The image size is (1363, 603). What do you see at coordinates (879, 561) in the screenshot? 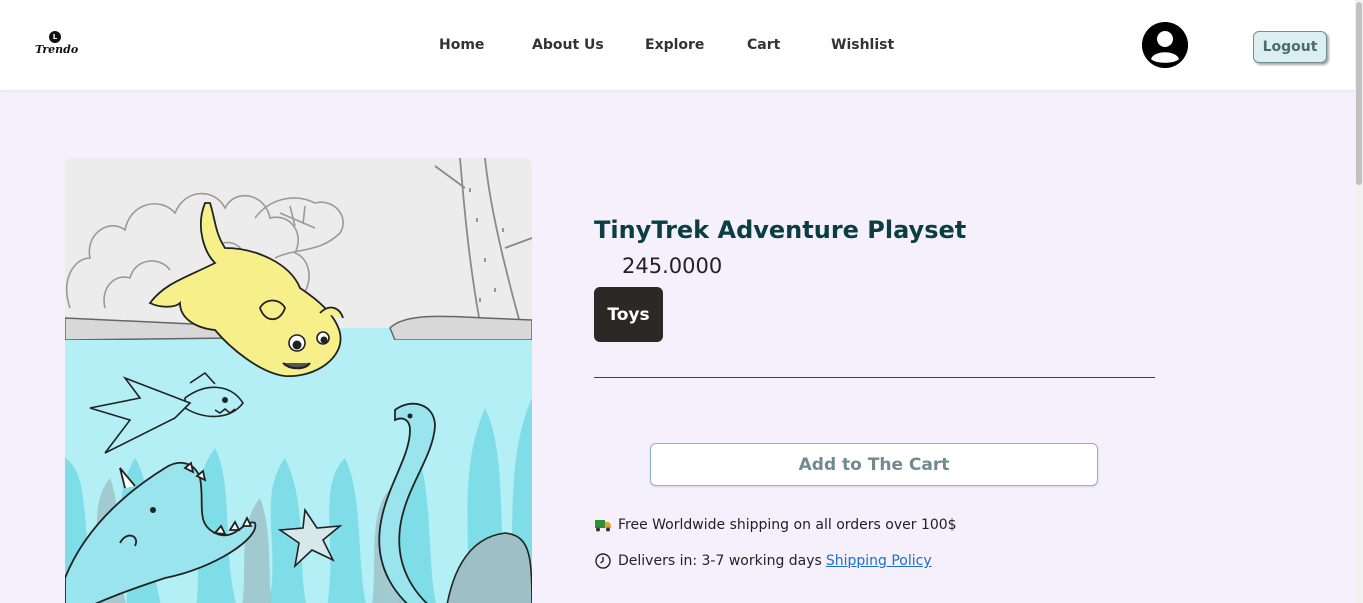
I see `shipping-policy-link: Shipping Policy` at bounding box center [879, 561].